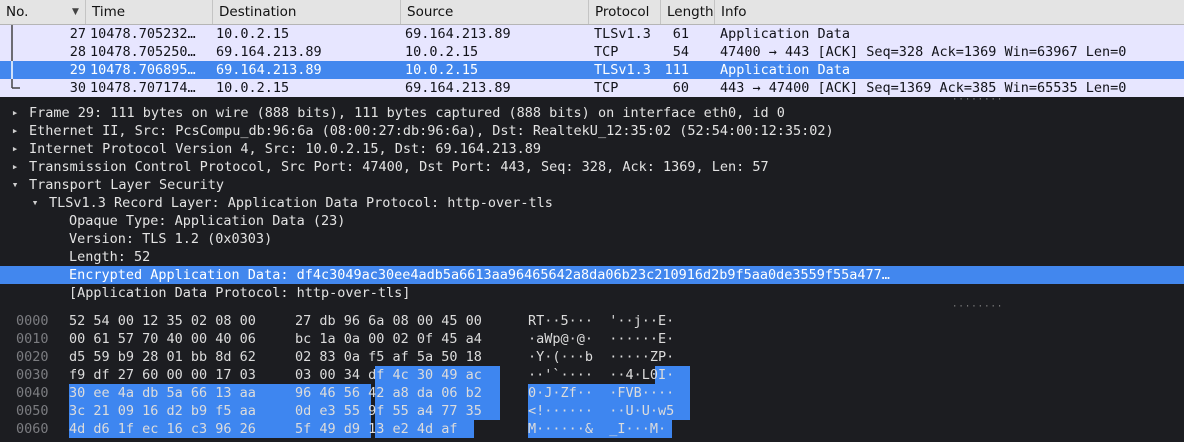 This screenshot has width=1184, height=442. What do you see at coordinates (592, 257) in the screenshot?
I see `detail-row: Length: 52` at bounding box center [592, 257].